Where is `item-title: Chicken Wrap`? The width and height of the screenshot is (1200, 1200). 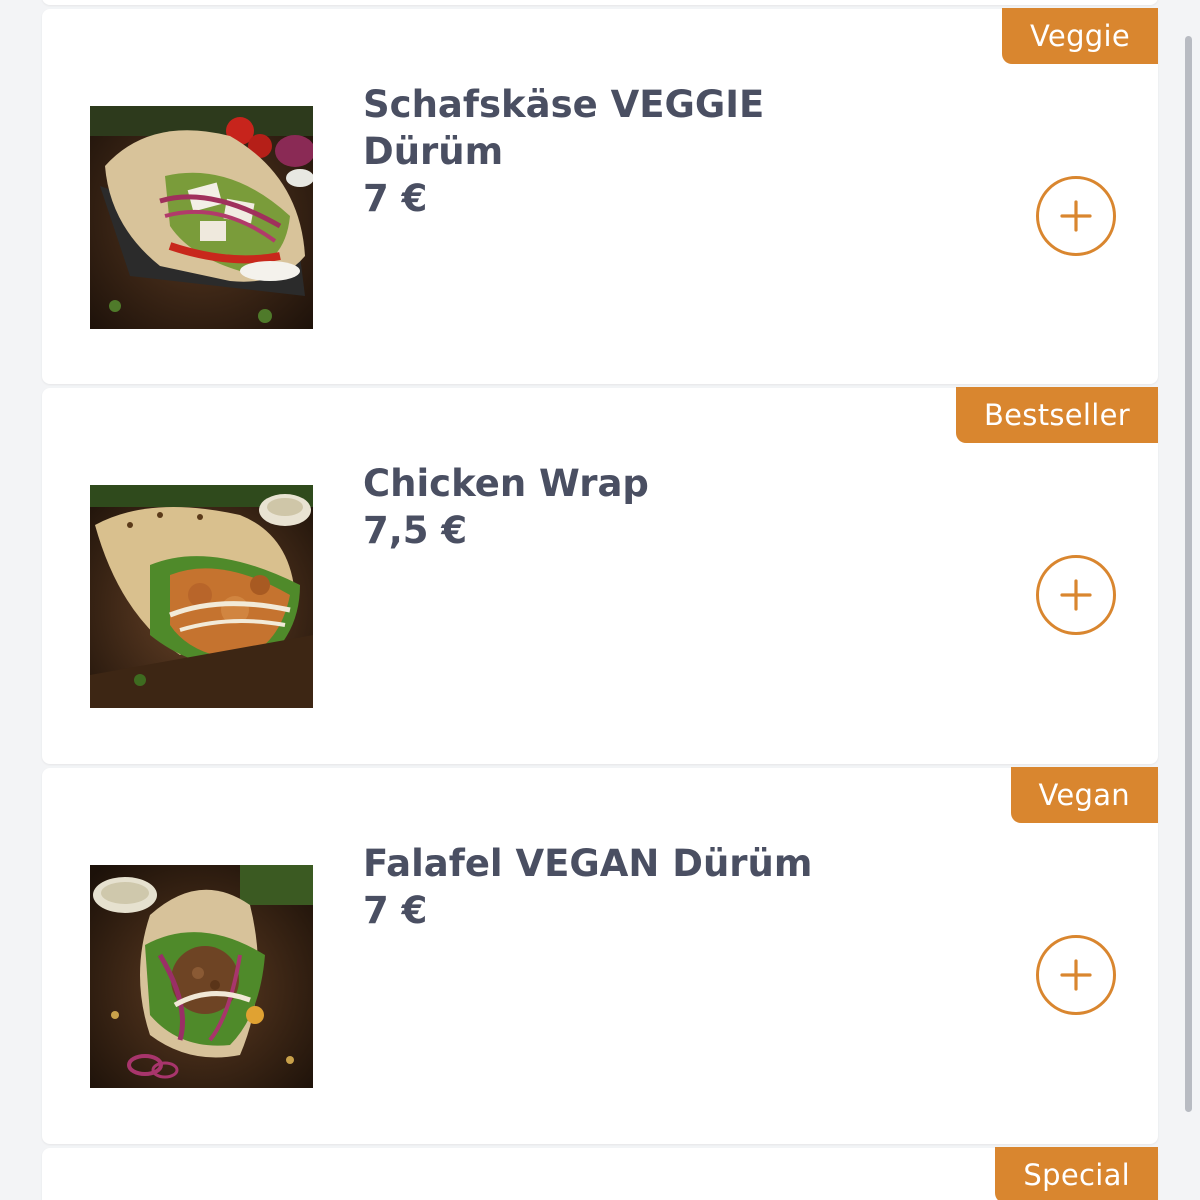 item-title: Chicken Wrap is located at coordinates (506, 483).